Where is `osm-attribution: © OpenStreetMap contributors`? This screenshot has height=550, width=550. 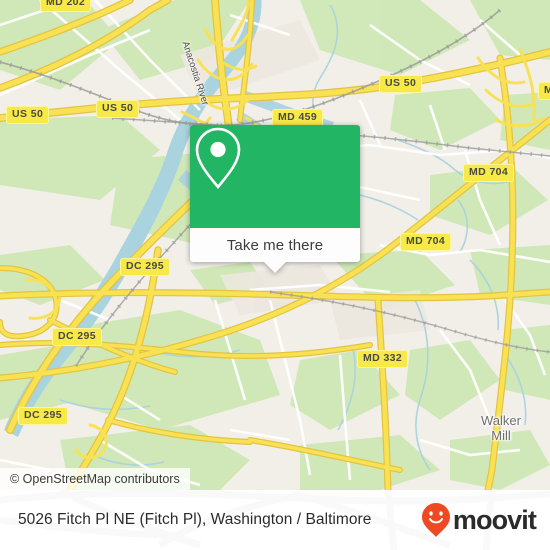 osm-attribution: © OpenStreetMap contributors is located at coordinates (95, 479).